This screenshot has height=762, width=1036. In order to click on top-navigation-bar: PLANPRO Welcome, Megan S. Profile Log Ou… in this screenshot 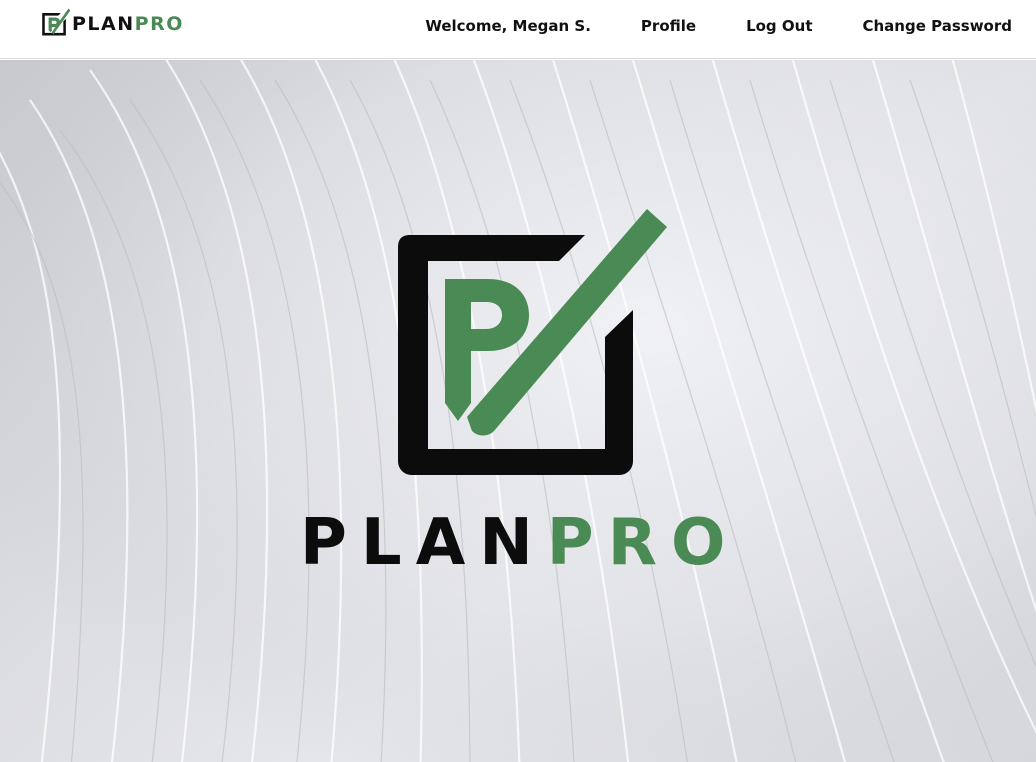, I will do `click(518, 29)`.